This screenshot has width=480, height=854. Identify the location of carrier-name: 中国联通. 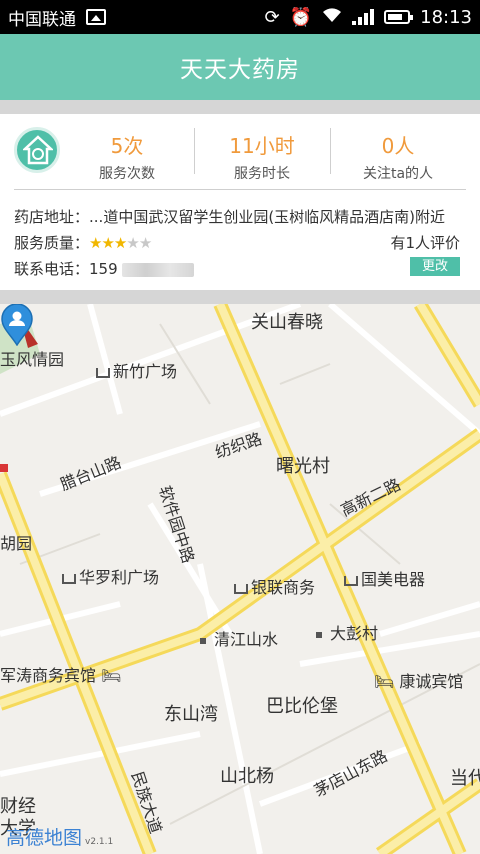
(42, 19).